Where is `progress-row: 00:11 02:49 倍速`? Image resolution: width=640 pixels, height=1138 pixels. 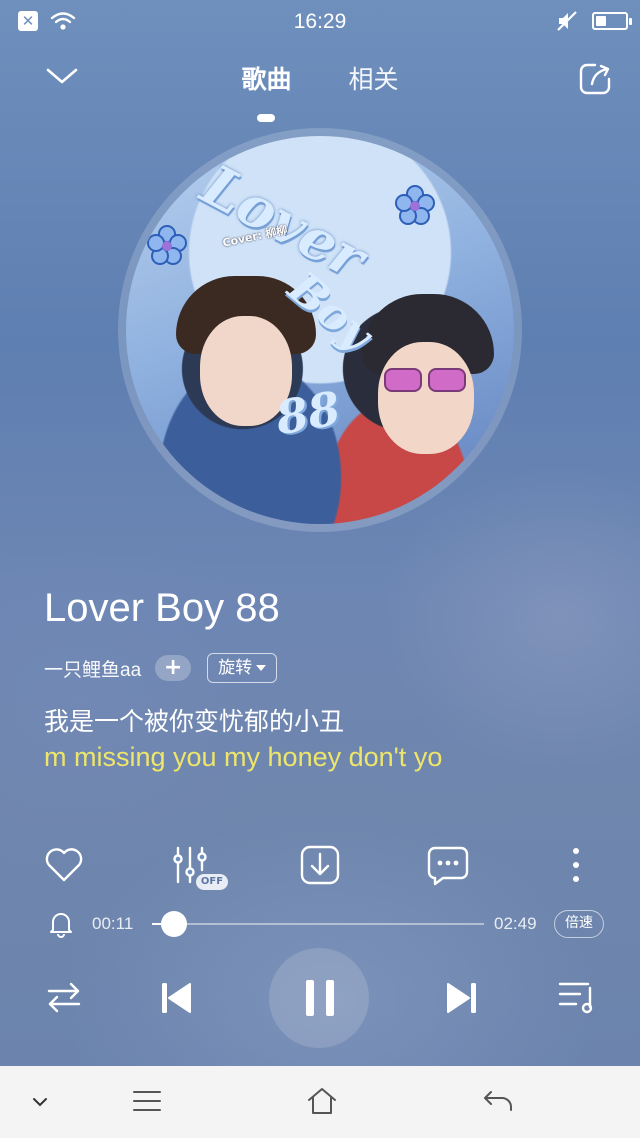 progress-row: 00:11 02:49 倍速 is located at coordinates (320, 924).